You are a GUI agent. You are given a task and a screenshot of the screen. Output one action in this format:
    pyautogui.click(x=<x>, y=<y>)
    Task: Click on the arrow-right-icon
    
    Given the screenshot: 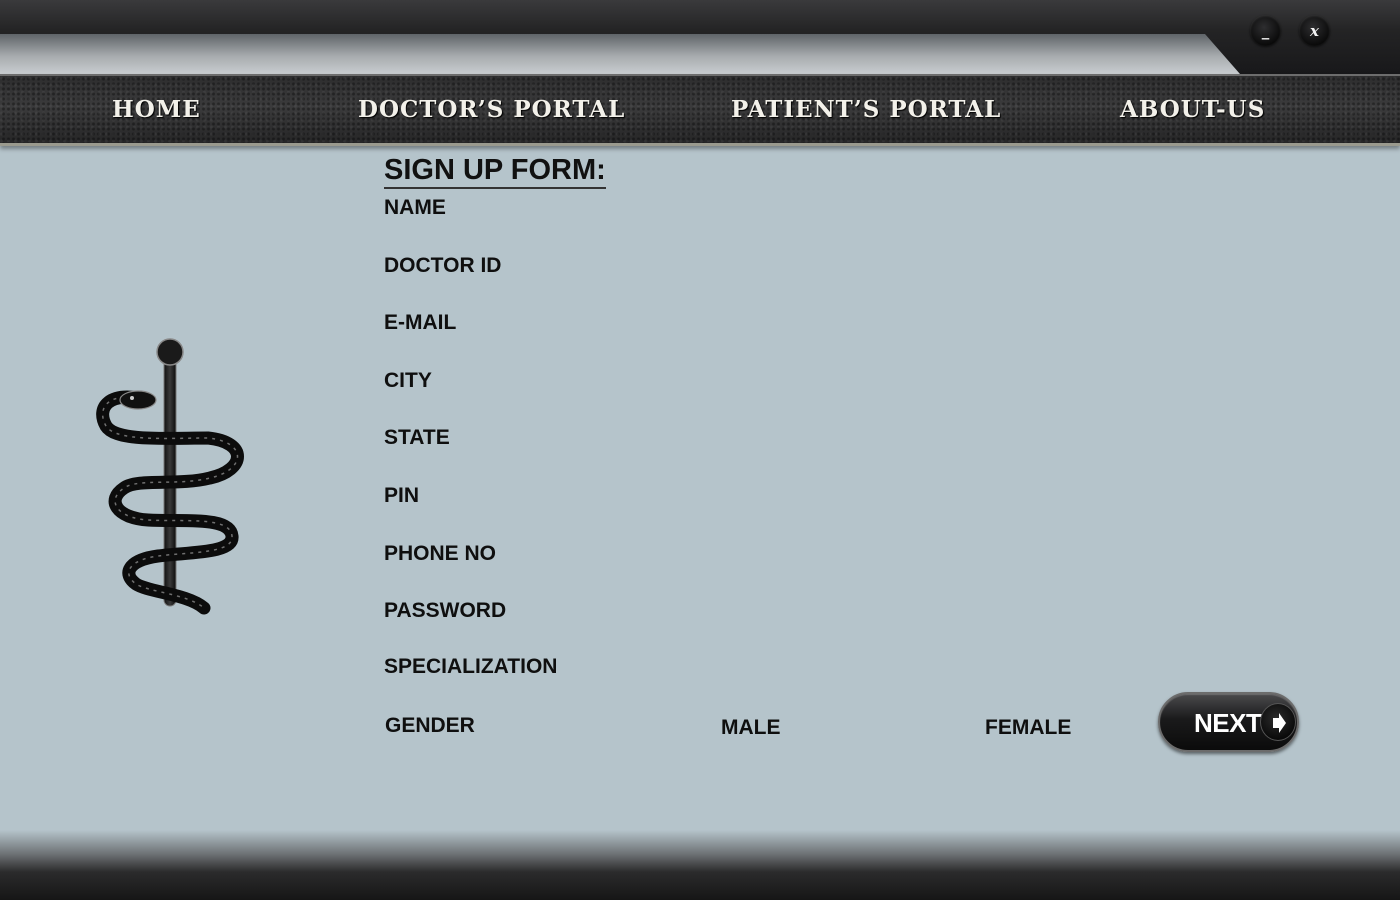 What is the action you would take?
    pyautogui.click(x=1278, y=722)
    